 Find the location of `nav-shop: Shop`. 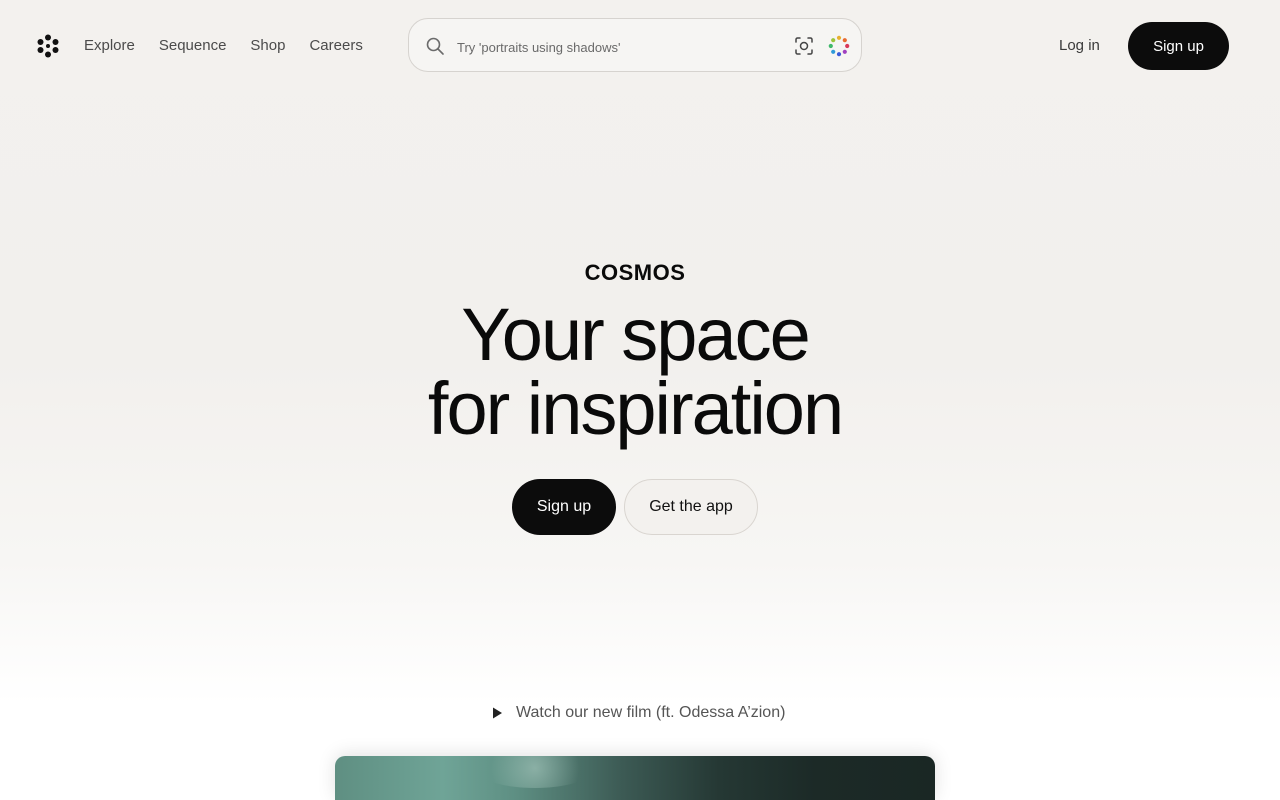

nav-shop: Shop is located at coordinates (267, 46).